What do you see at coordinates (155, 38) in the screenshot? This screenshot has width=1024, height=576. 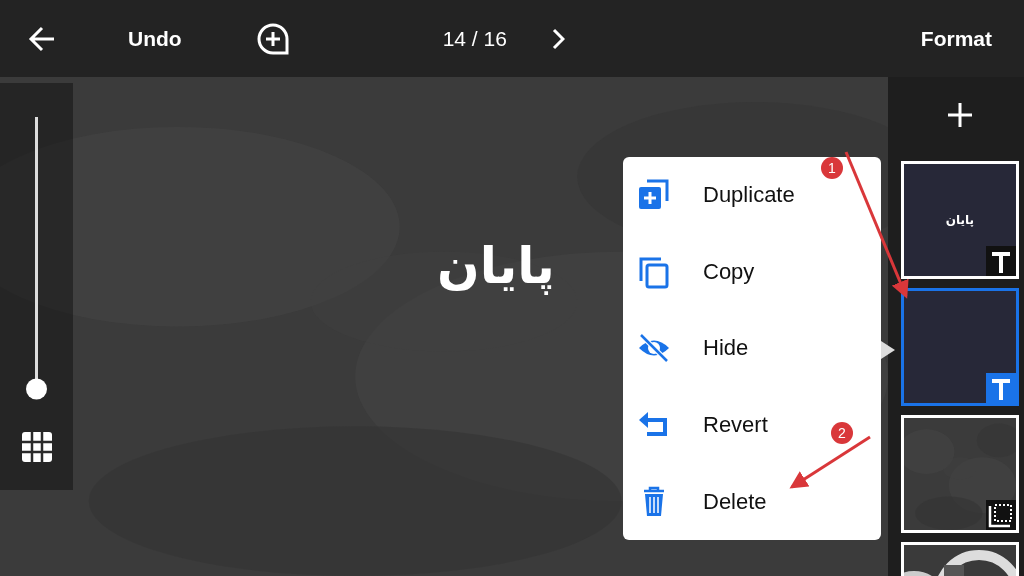 I see `undo-button: Undo` at bounding box center [155, 38].